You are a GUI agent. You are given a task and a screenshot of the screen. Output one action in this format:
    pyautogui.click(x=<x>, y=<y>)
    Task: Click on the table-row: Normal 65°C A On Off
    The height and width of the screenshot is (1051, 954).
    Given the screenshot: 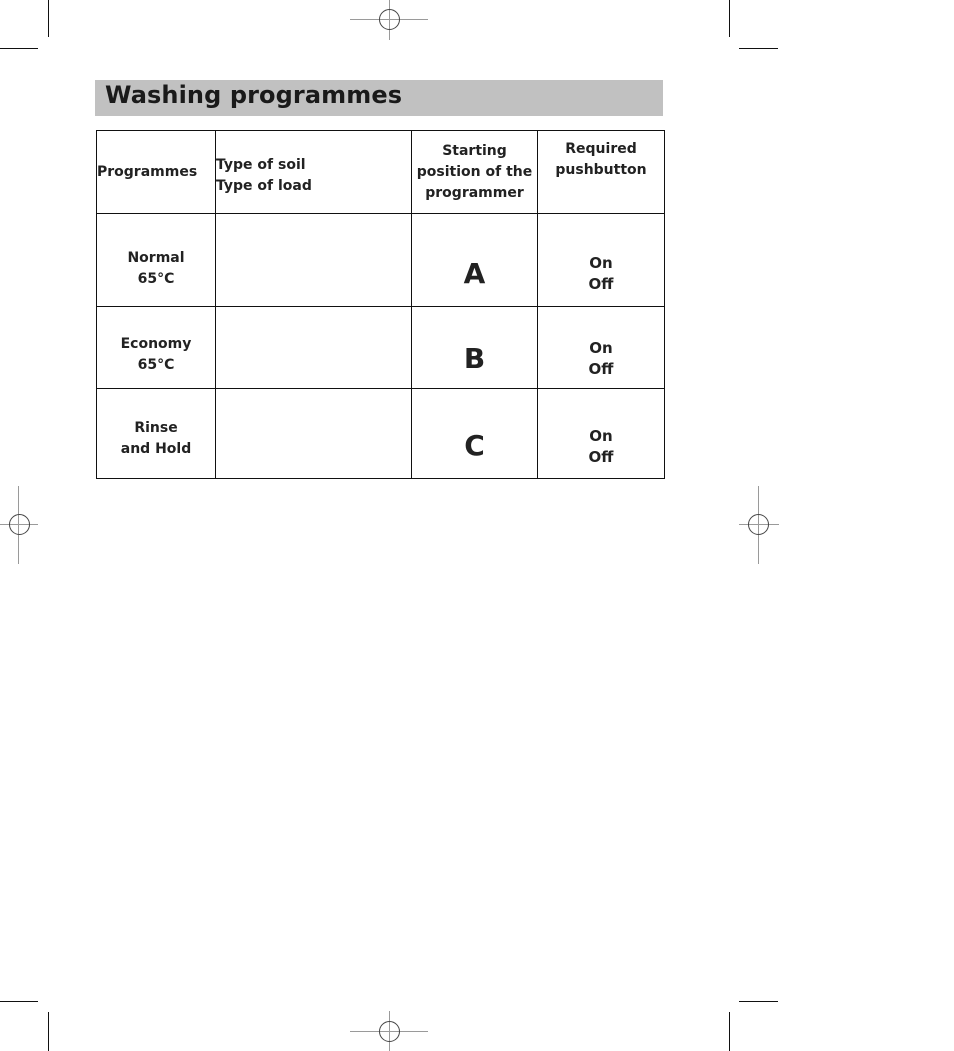 What is the action you would take?
    pyautogui.click(x=380, y=260)
    